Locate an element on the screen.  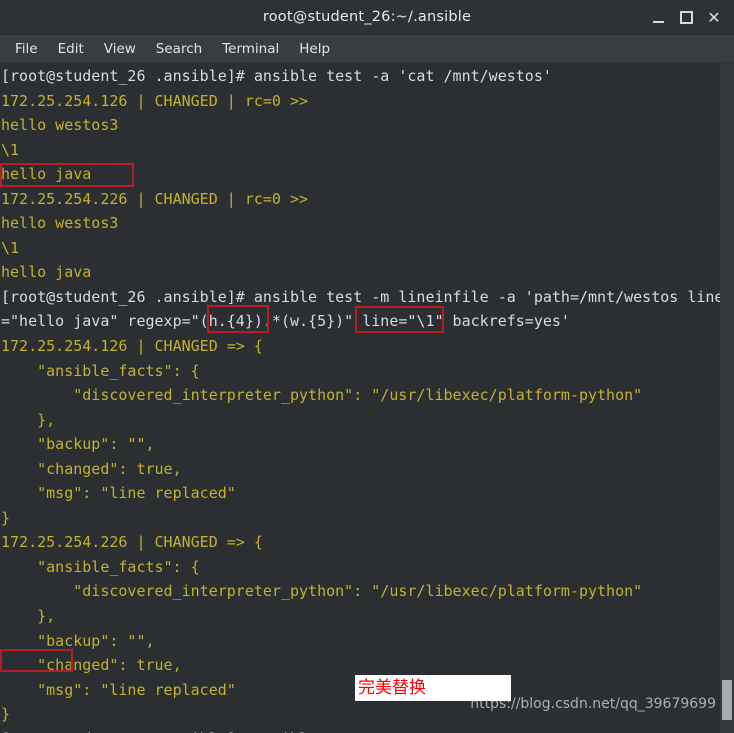
menu-item-search: Search is located at coordinates (179, 49).